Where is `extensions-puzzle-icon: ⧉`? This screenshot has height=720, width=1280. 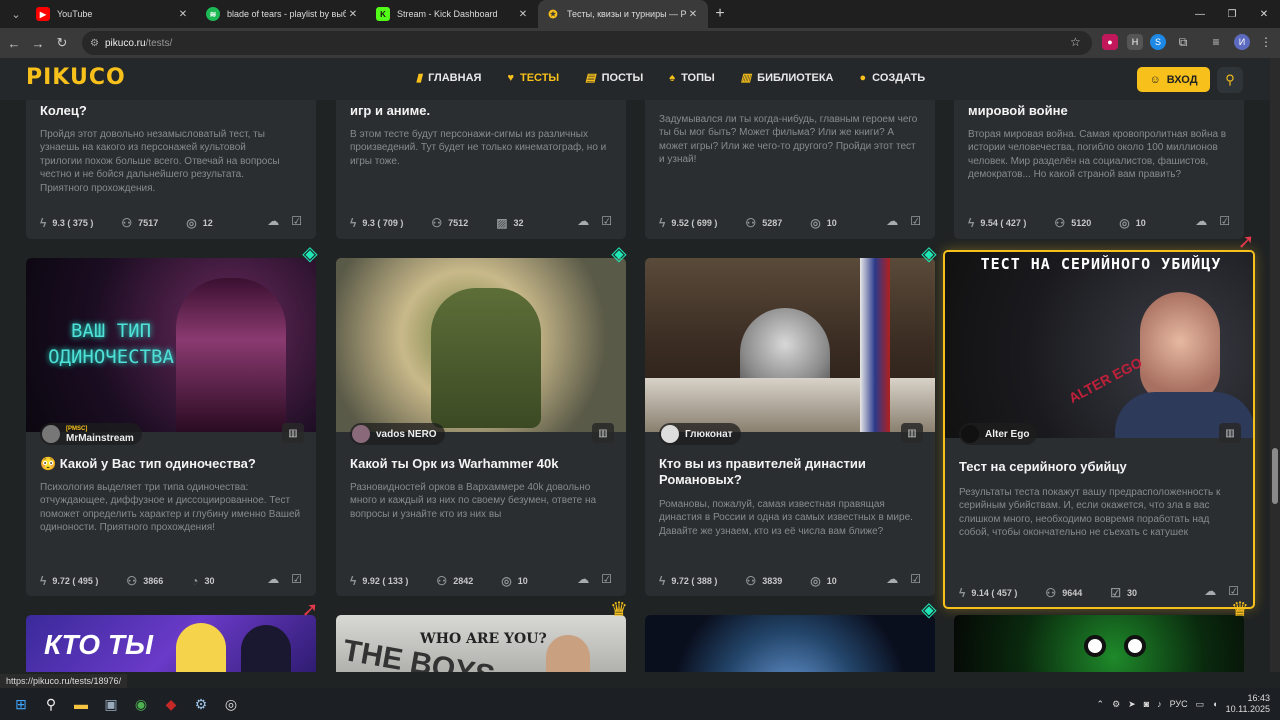 extensions-puzzle-icon: ⧉ is located at coordinates (1183, 42).